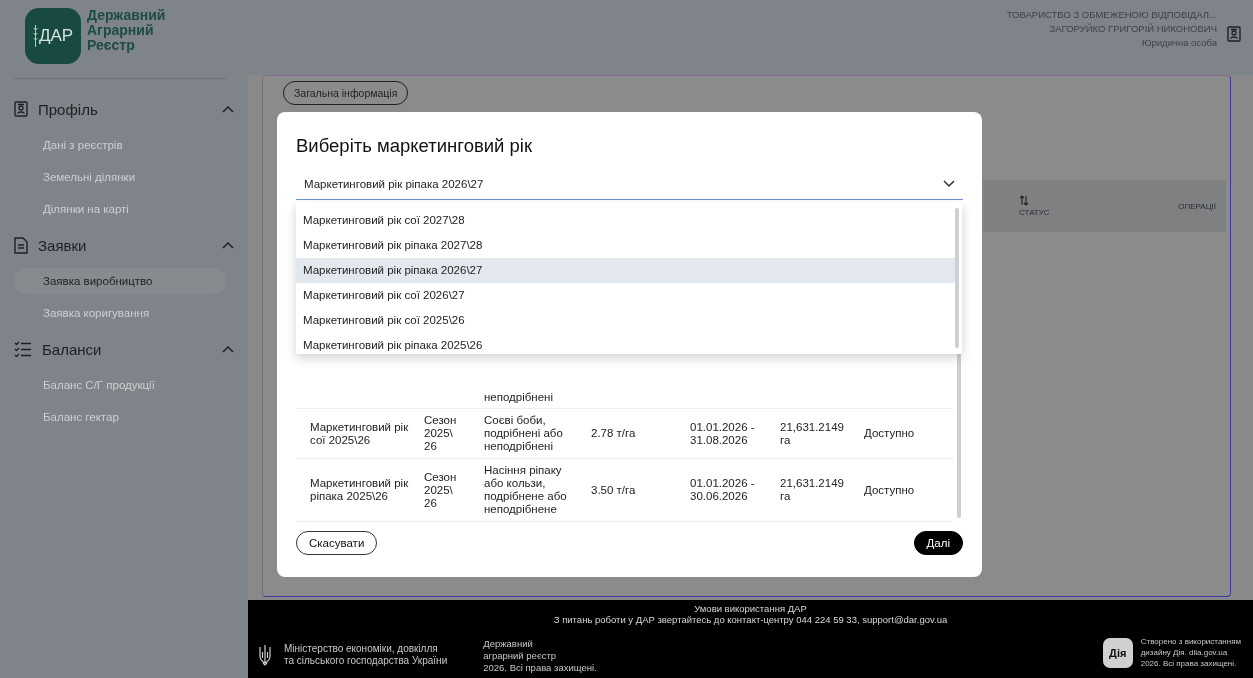 The height and width of the screenshot is (678, 1253). Describe the element at coordinates (625, 220) in the screenshot. I see `dropdown-option: Маркетинговий рік сої 2027\28` at that location.